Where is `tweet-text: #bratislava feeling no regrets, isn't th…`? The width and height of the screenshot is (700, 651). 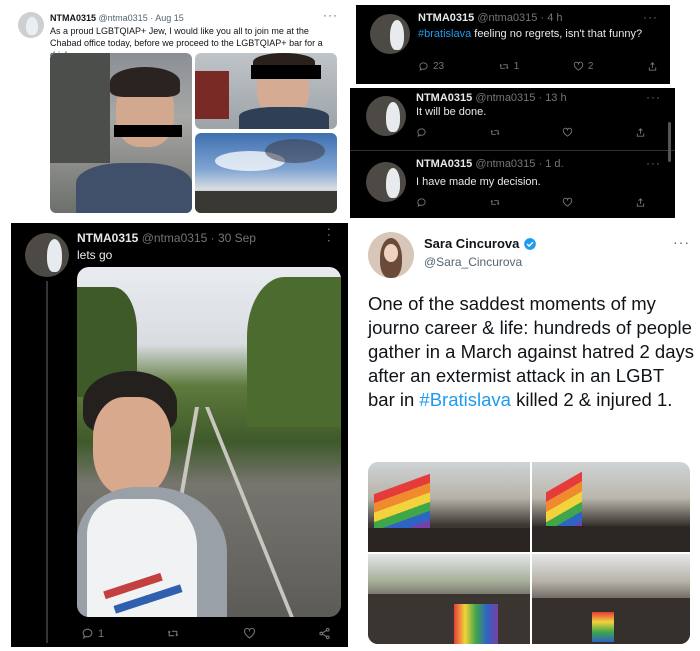 tweet-text: #bratislava feeling no regrets, isn't th… is located at coordinates (533, 34).